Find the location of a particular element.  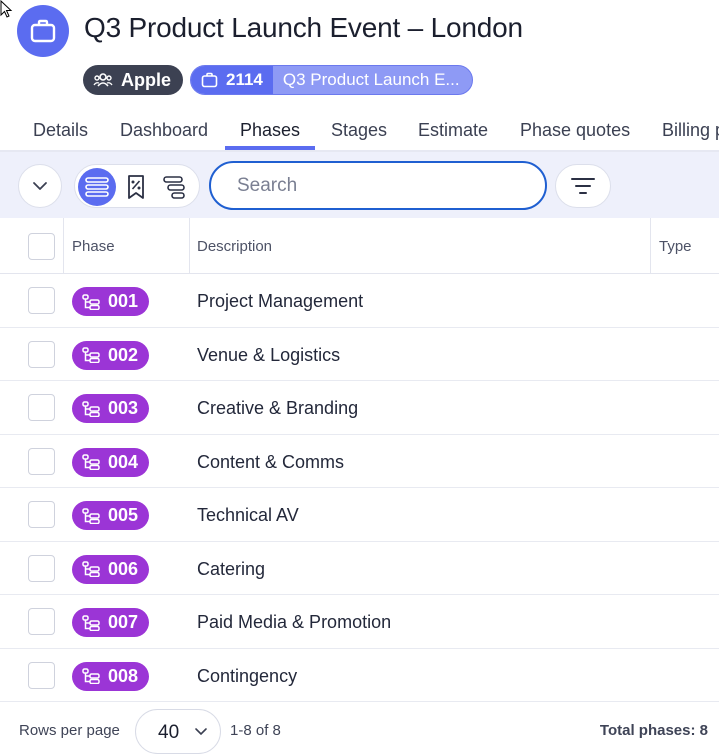

tab-phases: Phases is located at coordinates (270, 130).